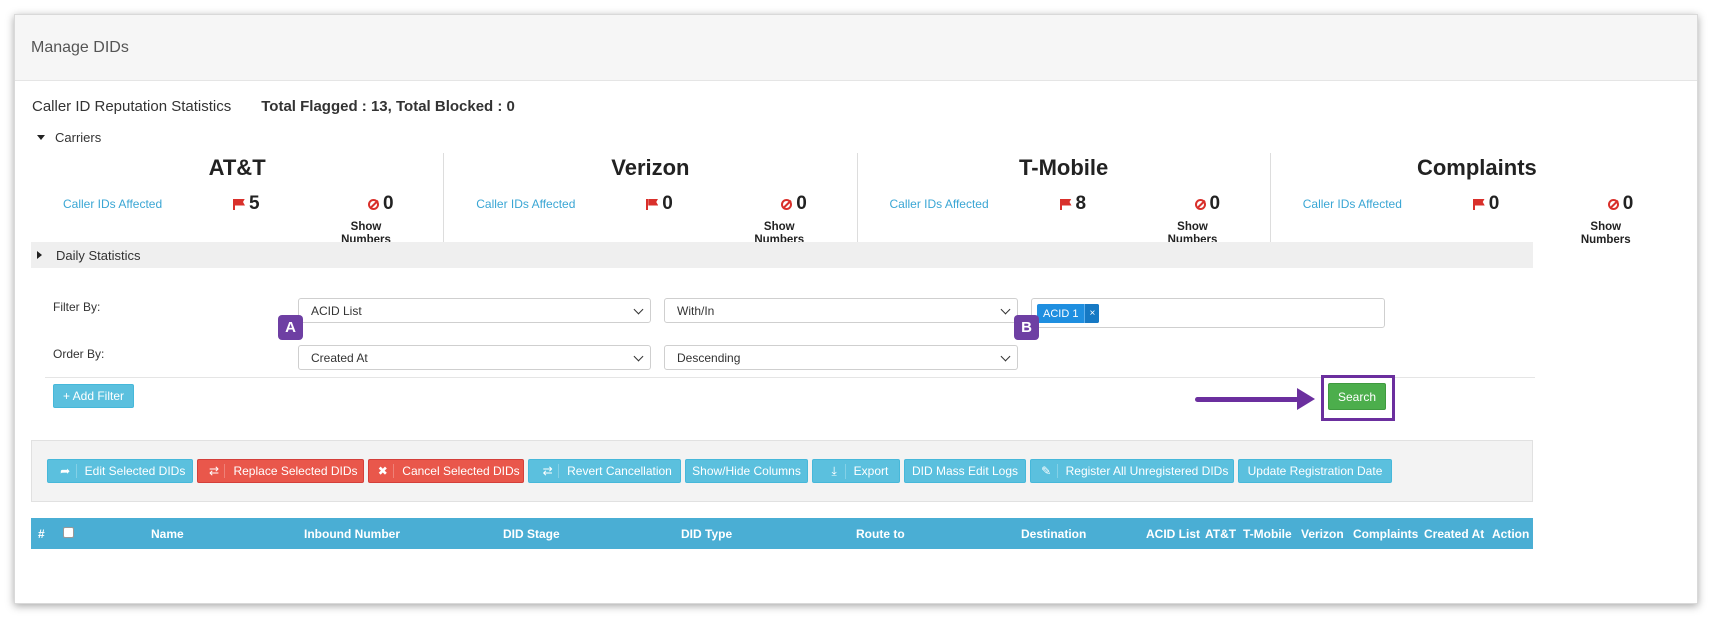 The height and width of the screenshot is (627, 1720). Describe the element at coordinates (237, 167) in the screenshot. I see `carrier-name: AT&T` at that location.